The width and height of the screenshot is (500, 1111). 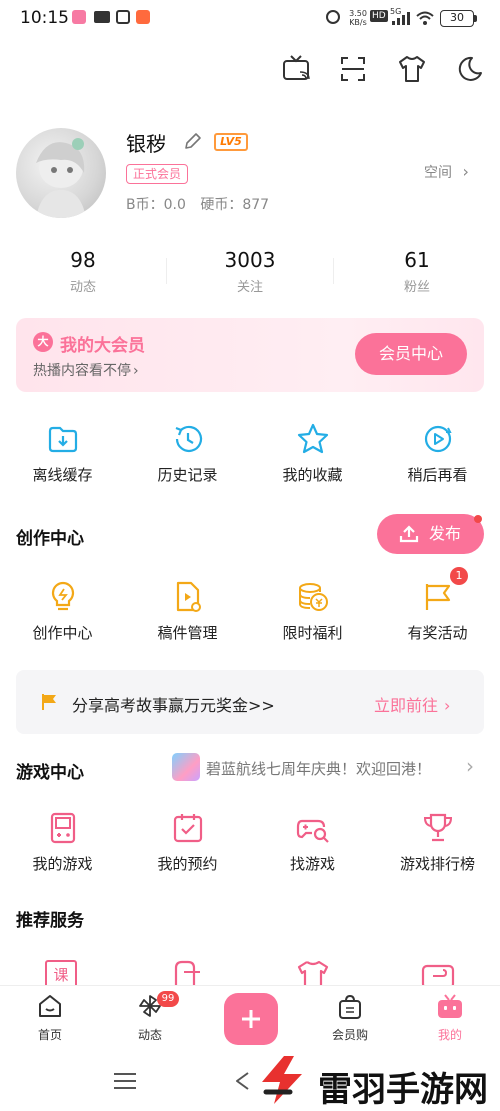 I want to click on gallery-notify-icon, so click(x=123, y=17).